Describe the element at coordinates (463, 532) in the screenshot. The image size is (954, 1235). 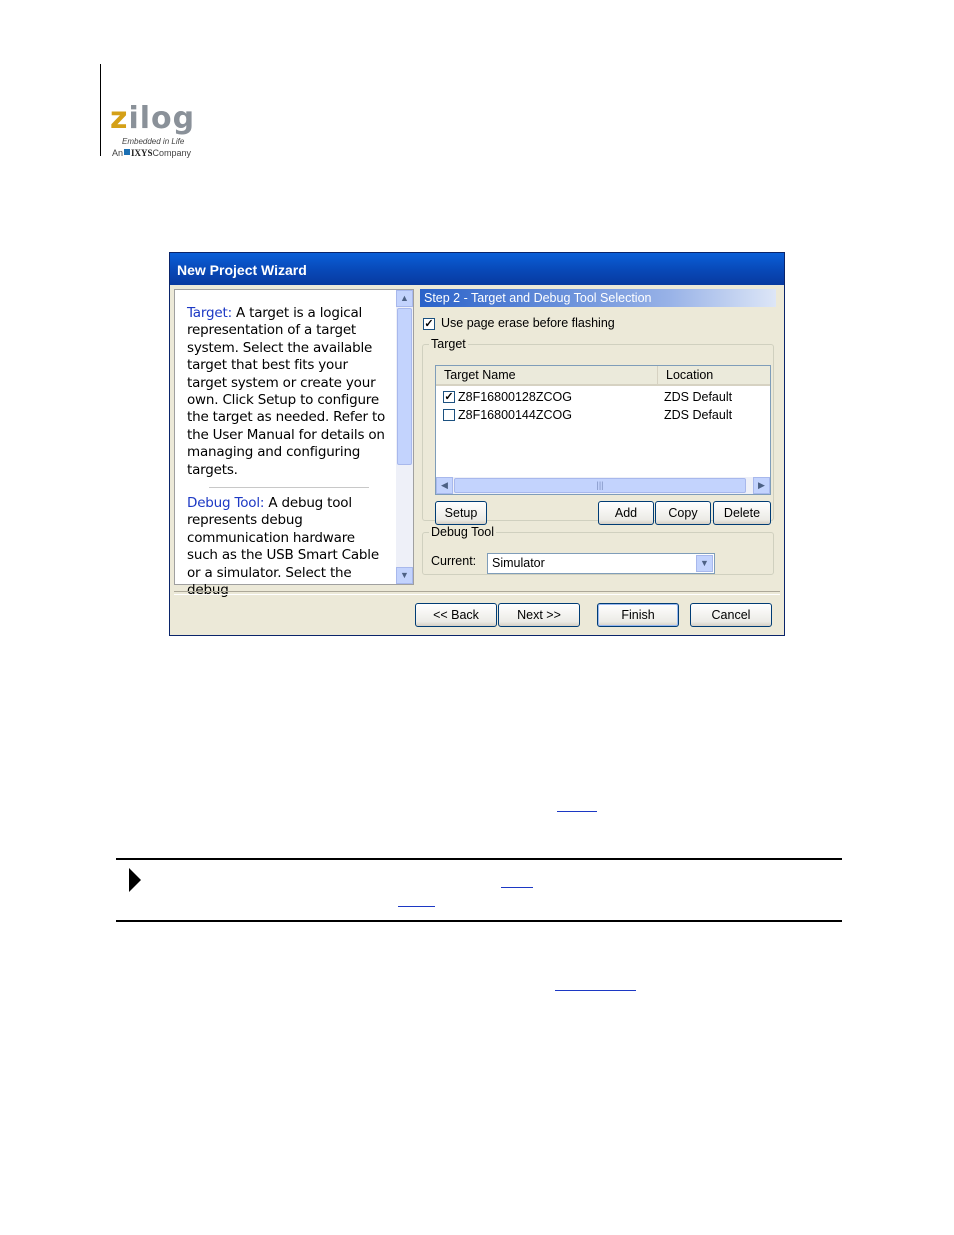
I see `debug-tool-legend: Debug Tool` at that location.